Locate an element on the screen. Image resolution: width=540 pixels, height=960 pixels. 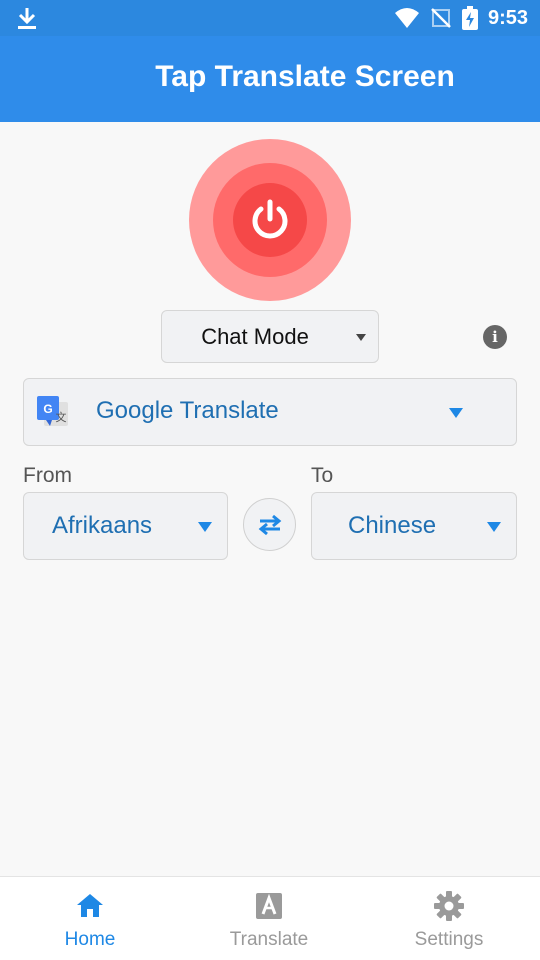
page-title: Tap Translate Screen is located at coordinates (305, 76).